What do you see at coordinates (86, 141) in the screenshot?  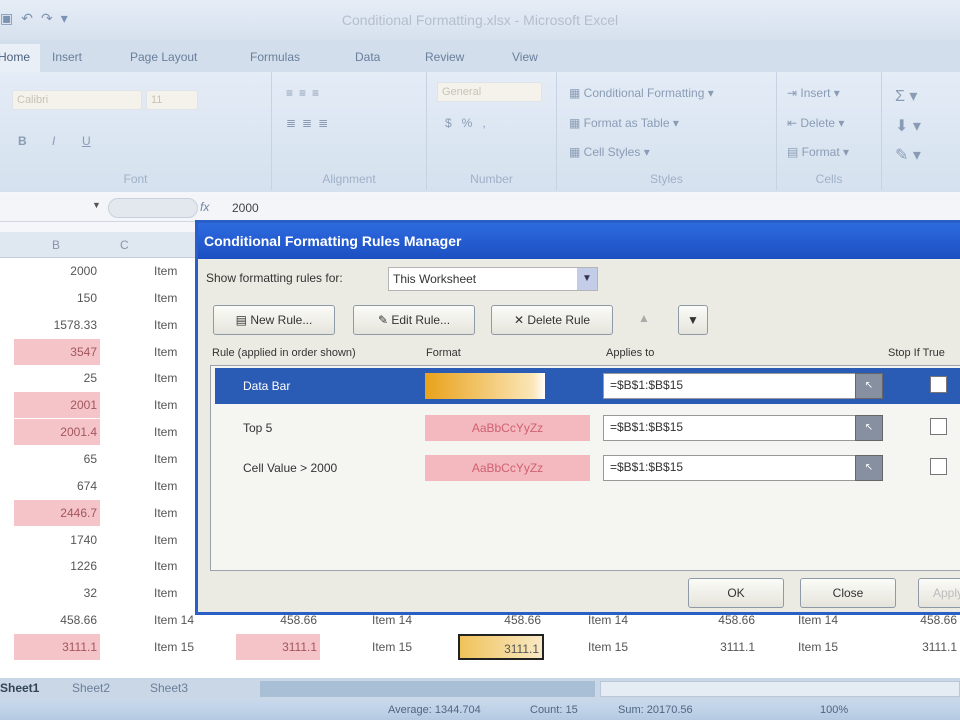 I see `underline-button: U` at bounding box center [86, 141].